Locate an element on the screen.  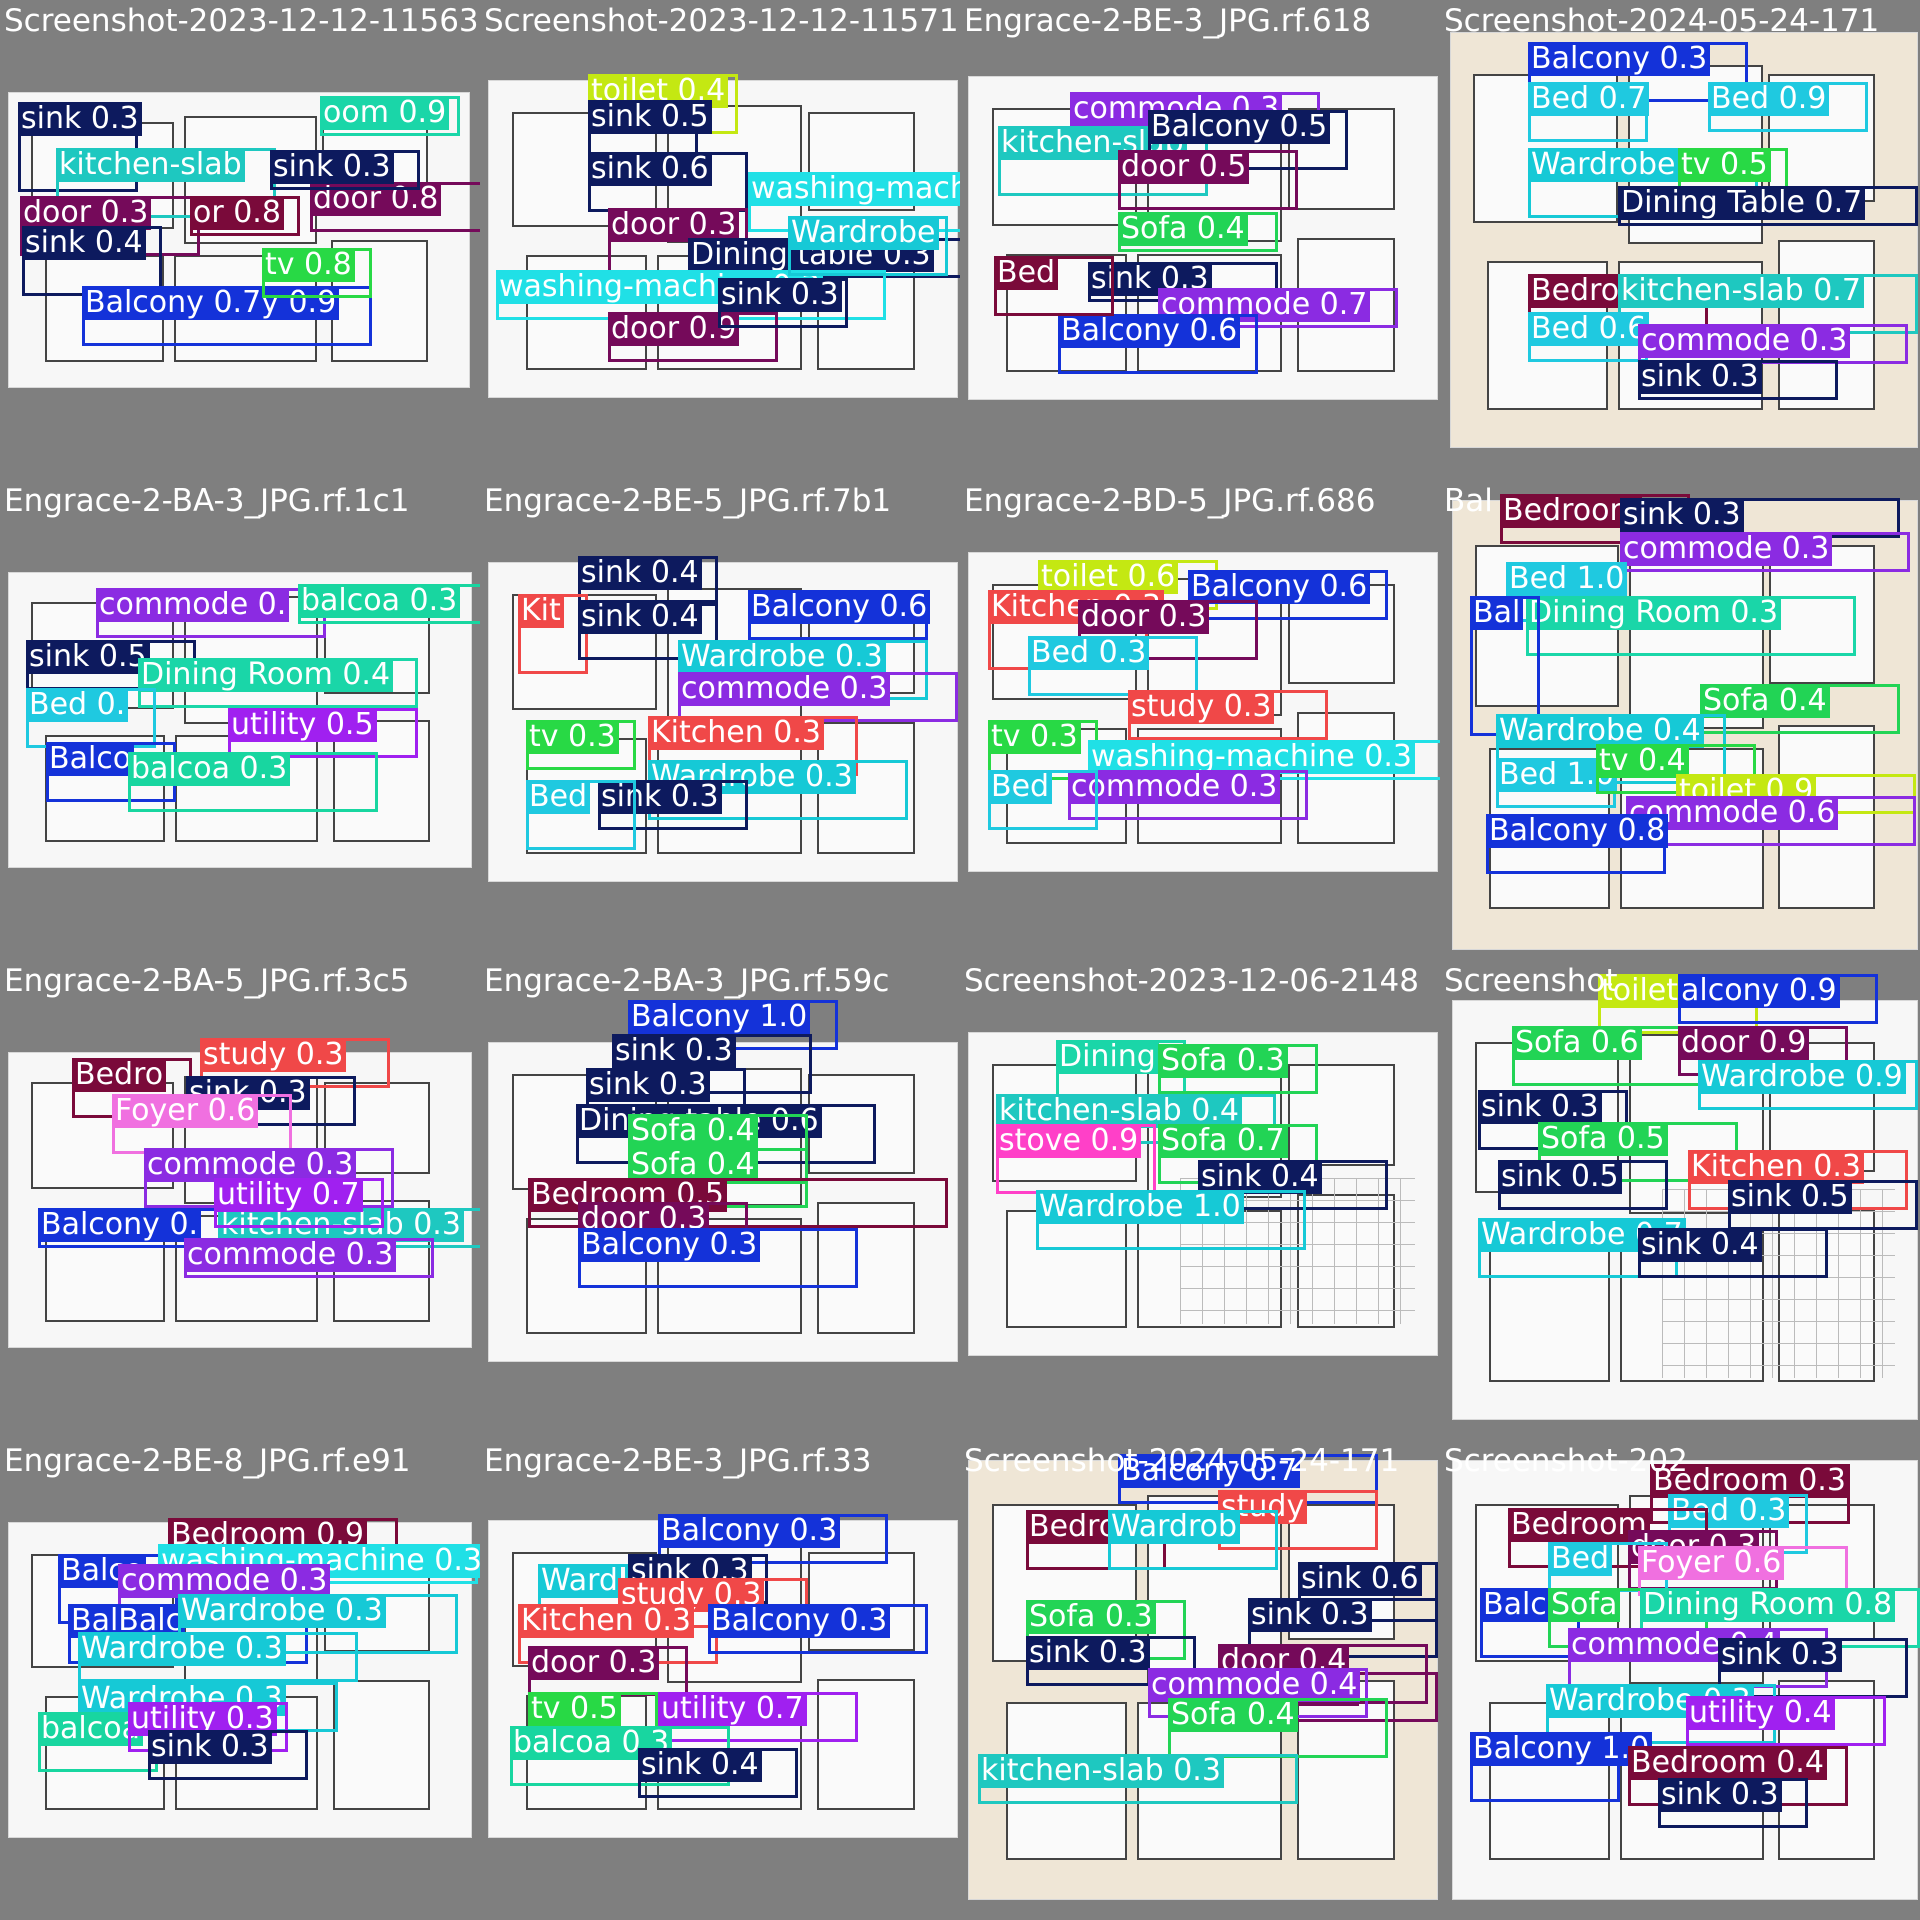
detection-label: Balcony 0.8 is located at coordinates (1577, 831).